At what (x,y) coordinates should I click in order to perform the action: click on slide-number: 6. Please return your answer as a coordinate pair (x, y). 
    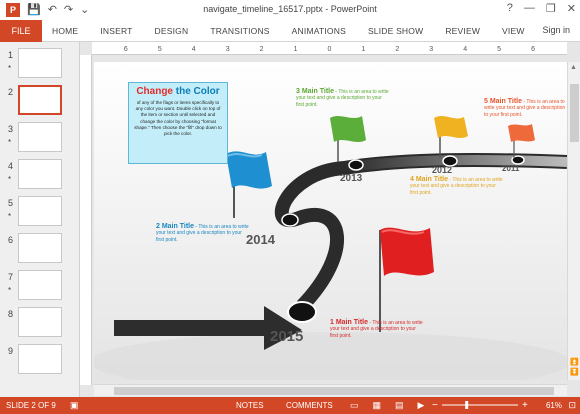
    Looking at the image, I should click on (11, 240).